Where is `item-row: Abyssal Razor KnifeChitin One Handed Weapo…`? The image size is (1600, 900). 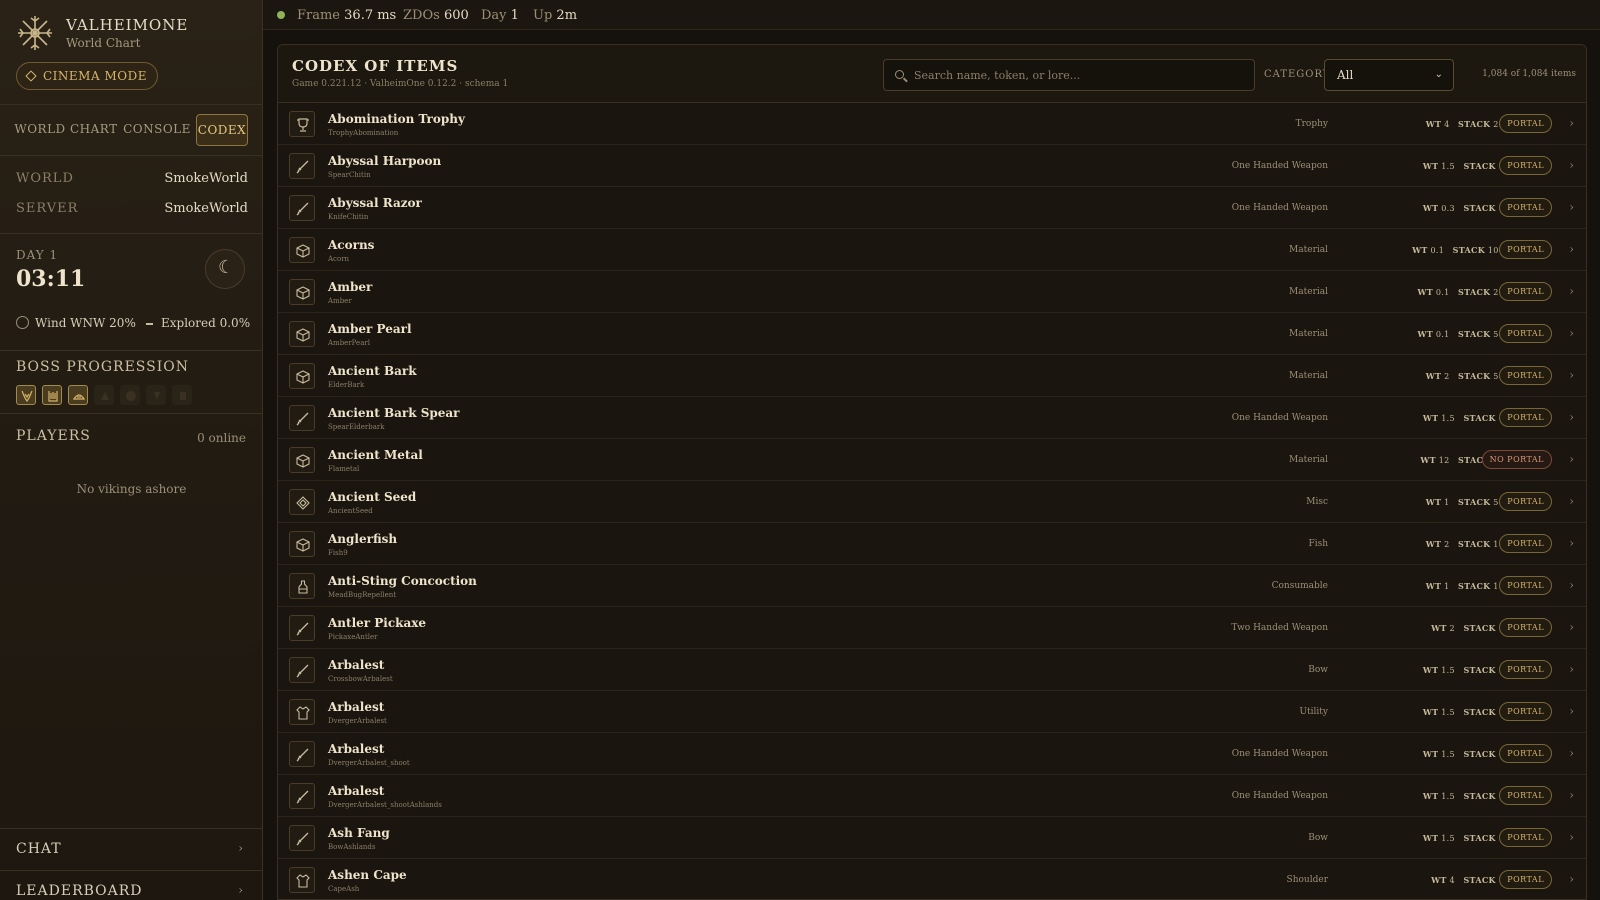 item-row: Abyssal Razor KnifeChitin One Handed Weapo… is located at coordinates (932, 208).